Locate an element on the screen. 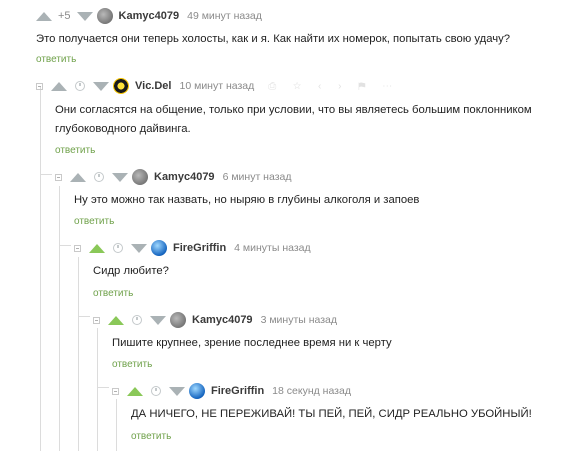  comment-header: Kamyc4079 6 минут назад is located at coordinates (173, 177).